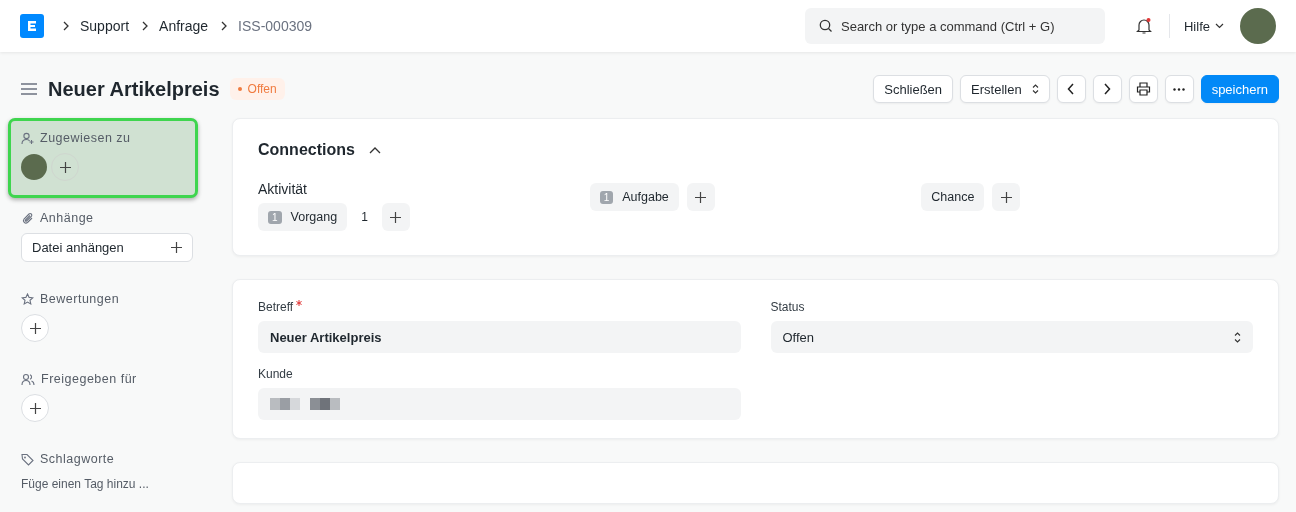 Image resolution: width=1296 pixels, height=512 pixels. What do you see at coordinates (955, 26) in the screenshot?
I see `search-field: Search or type a command (Ctrl + G)` at bounding box center [955, 26].